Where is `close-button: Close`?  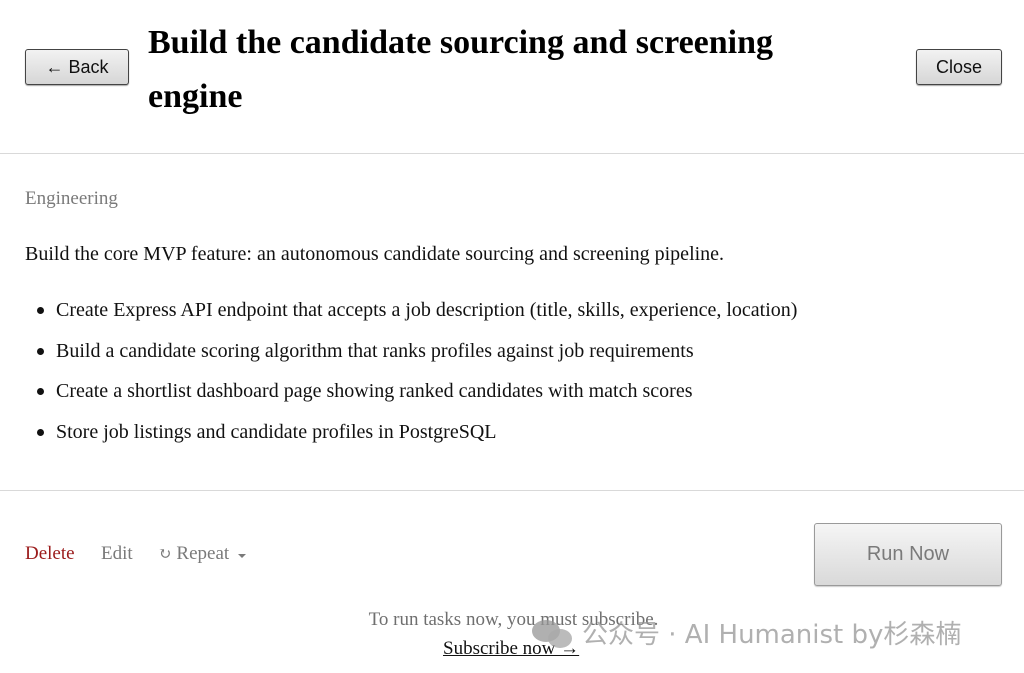
close-button: Close is located at coordinates (959, 67).